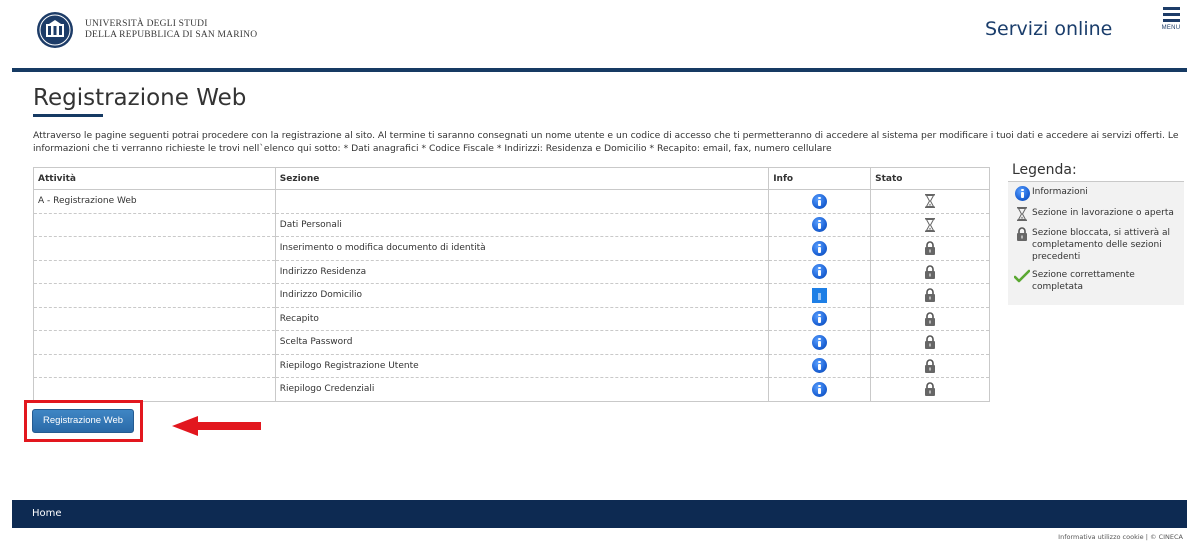 The width and height of the screenshot is (1187, 544). I want to click on university-name-line2: DELLA REPUBBLICA DI SAN MARINO, so click(171, 35).